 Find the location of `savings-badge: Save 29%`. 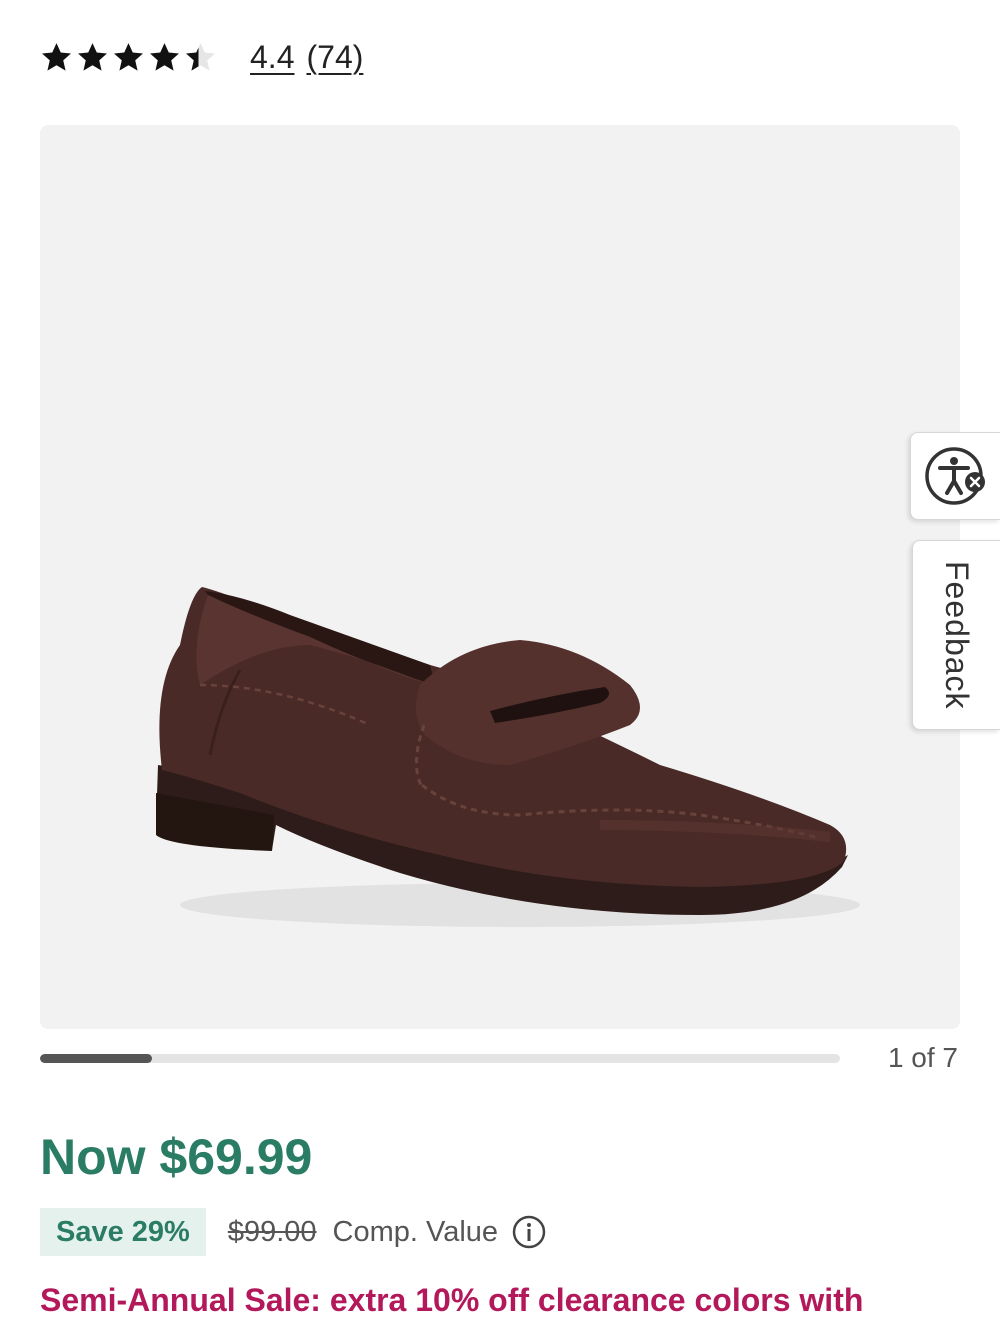

savings-badge: Save 29% is located at coordinates (123, 1232).